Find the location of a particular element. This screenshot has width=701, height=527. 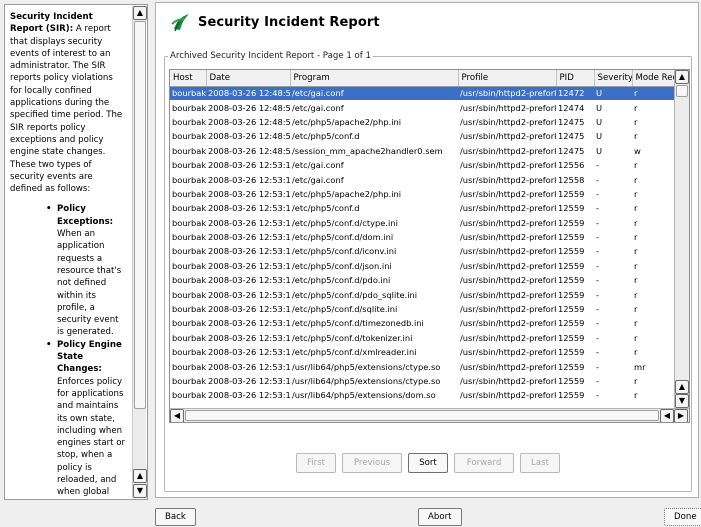

table-horizontal-scrollbar: ◀ ◀ ▶ is located at coordinates (429, 415).